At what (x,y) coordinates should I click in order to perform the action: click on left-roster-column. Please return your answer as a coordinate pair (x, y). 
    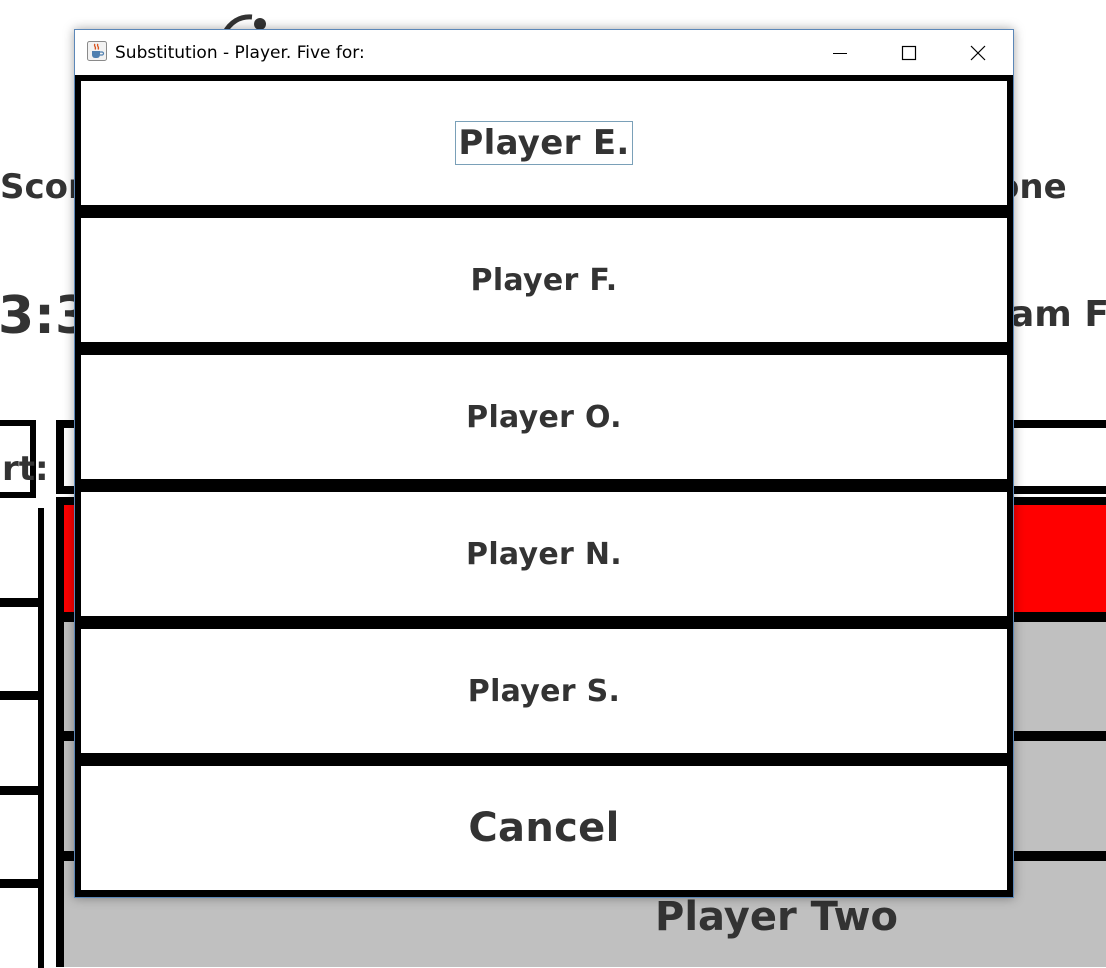
    Looking at the image, I should click on (22, 738).